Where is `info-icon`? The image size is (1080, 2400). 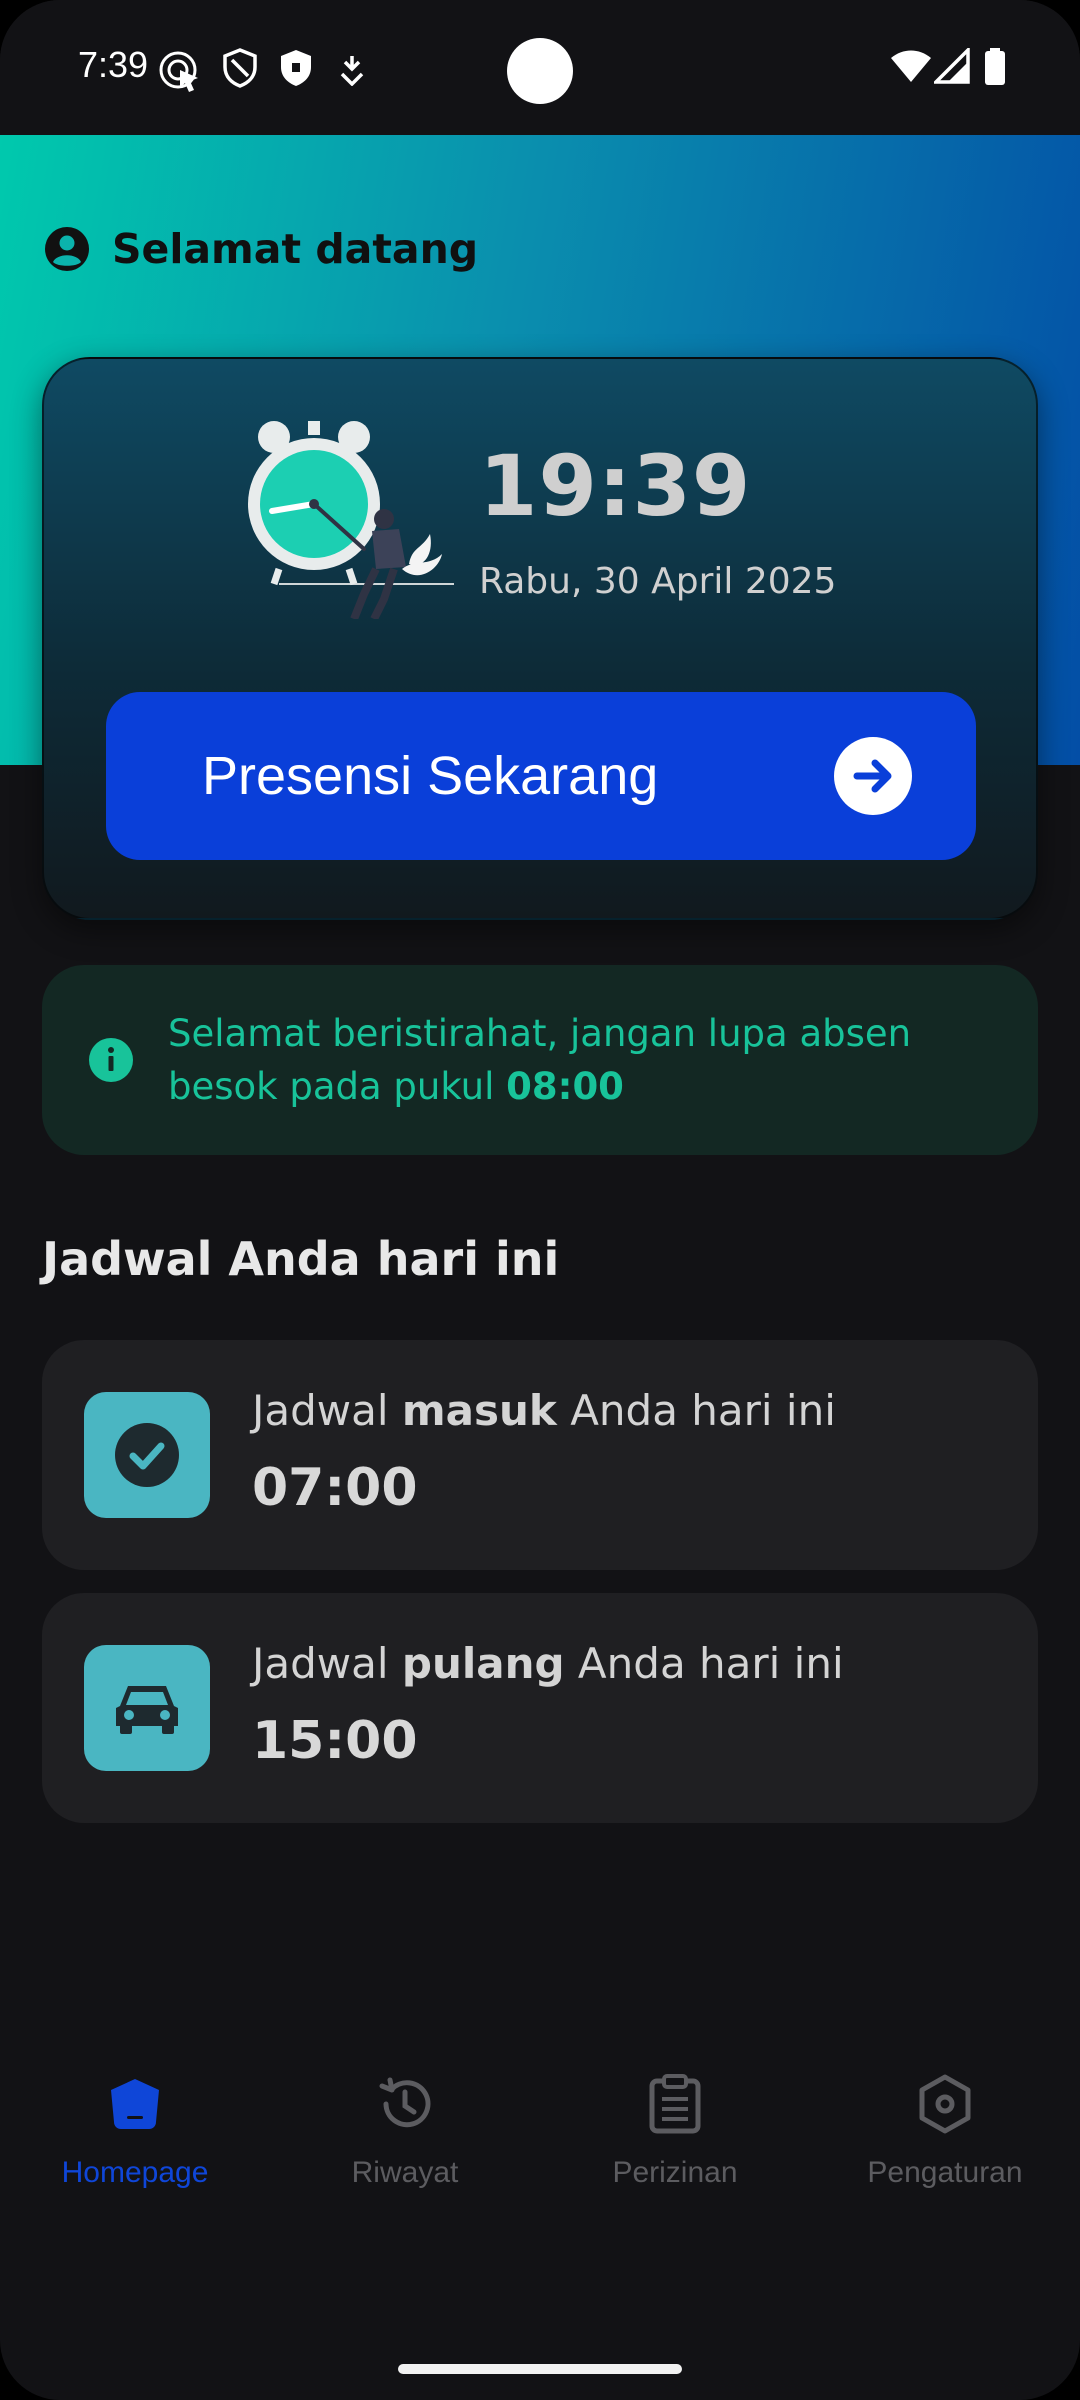 info-icon is located at coordinates (111, 1060).